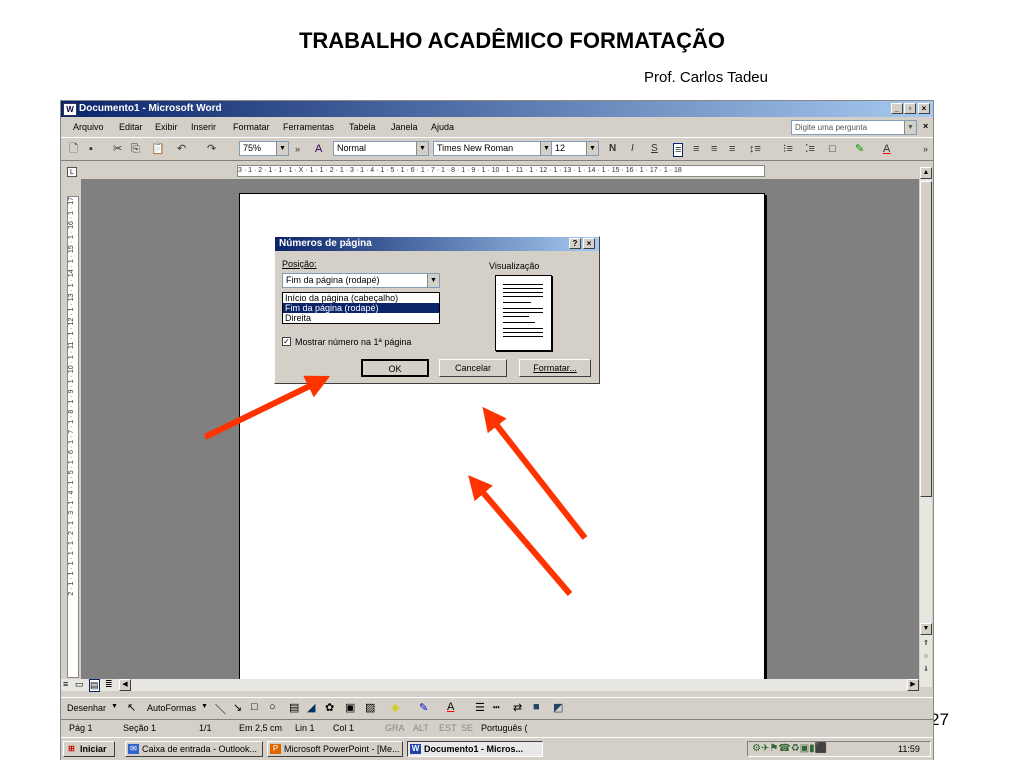 The width and height of the screenshot is (1024, 768). Describe the element at coordinates (913, 685) in the screenshot. I see `scroll-right-icon: ▶` at that location.